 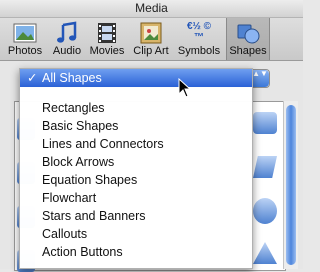 I want to click on tab-clip-art: Clip Art, so click(x=151, y=39).